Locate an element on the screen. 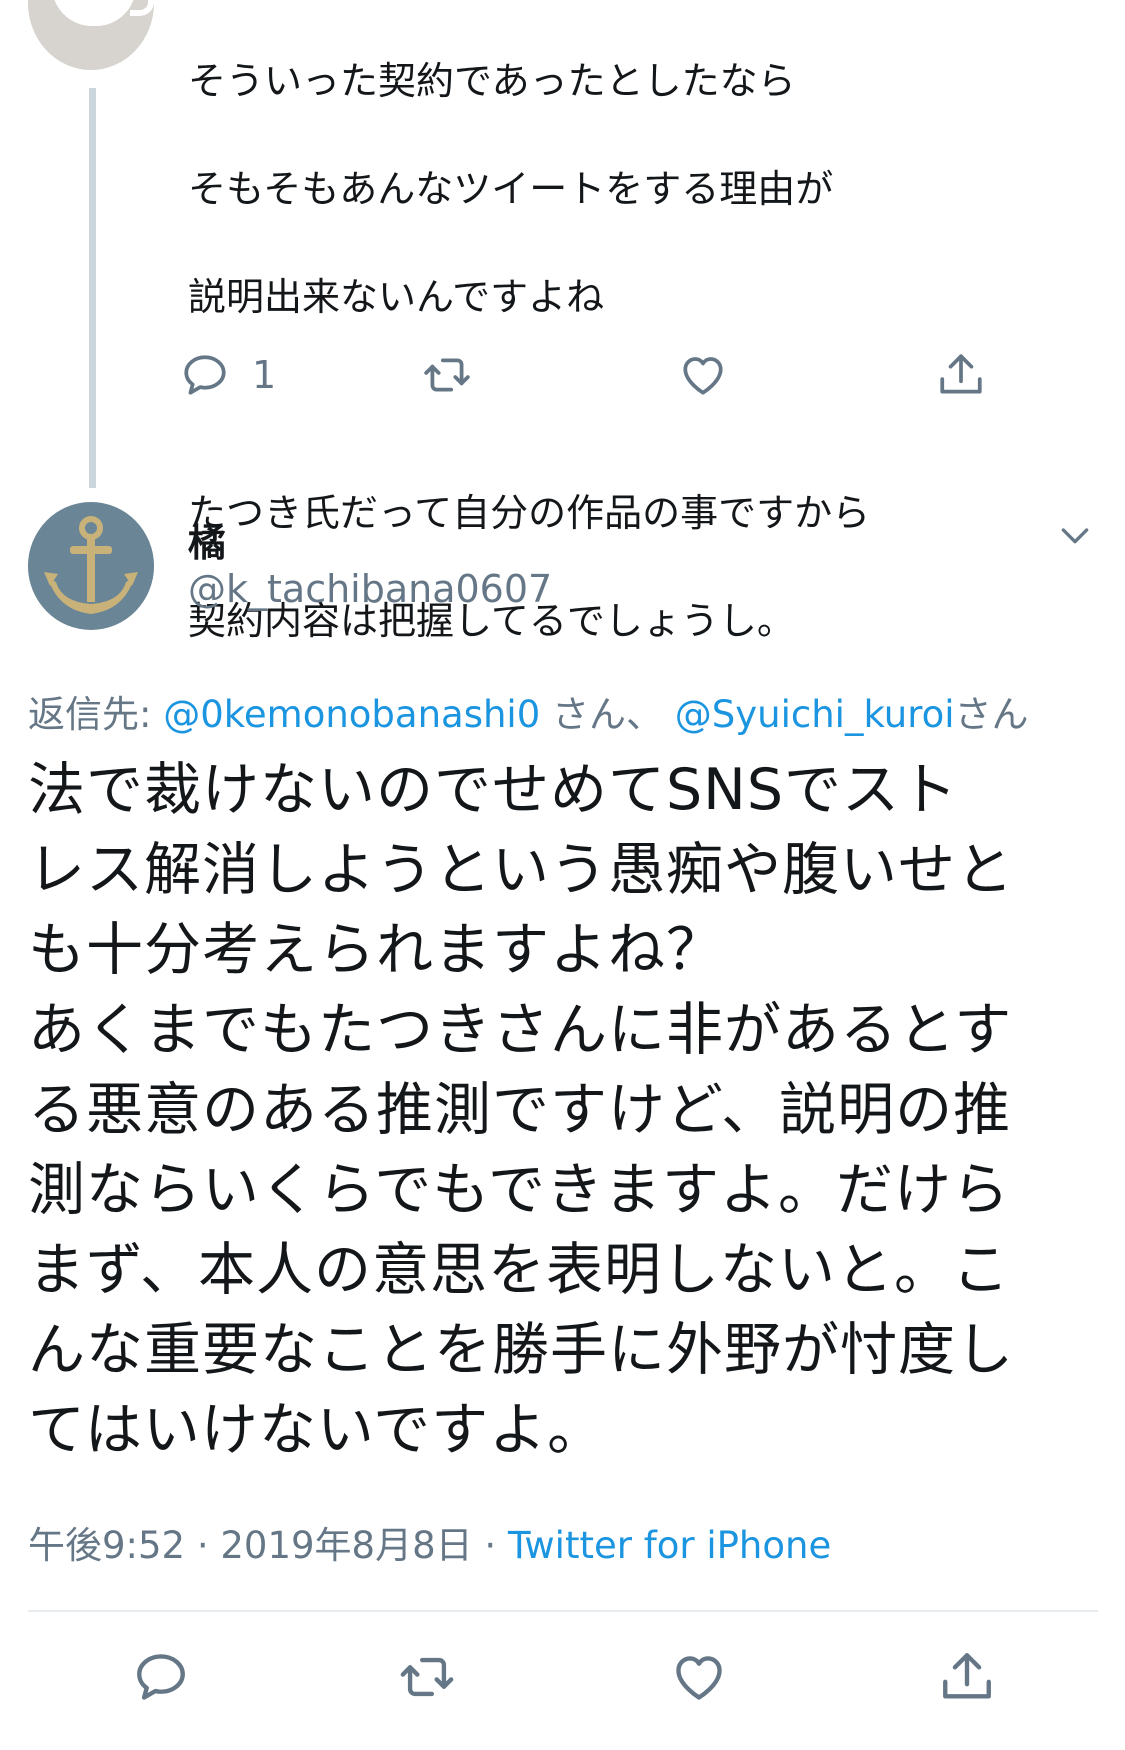 The height and width of the screenshot is (1750, 1125). tweet-line: んな重要なことを勝手に外野が忖度し is located at coordinates (521, 1350).